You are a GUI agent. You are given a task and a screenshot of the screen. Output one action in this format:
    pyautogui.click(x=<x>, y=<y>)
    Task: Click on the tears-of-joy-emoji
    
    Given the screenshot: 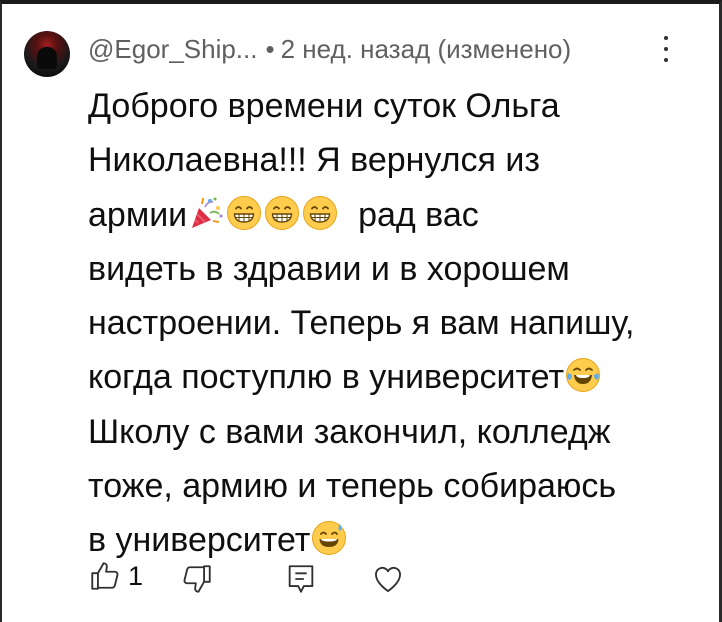 What is the action you would take?
    pyautogui.click(x=583, y=375)
    